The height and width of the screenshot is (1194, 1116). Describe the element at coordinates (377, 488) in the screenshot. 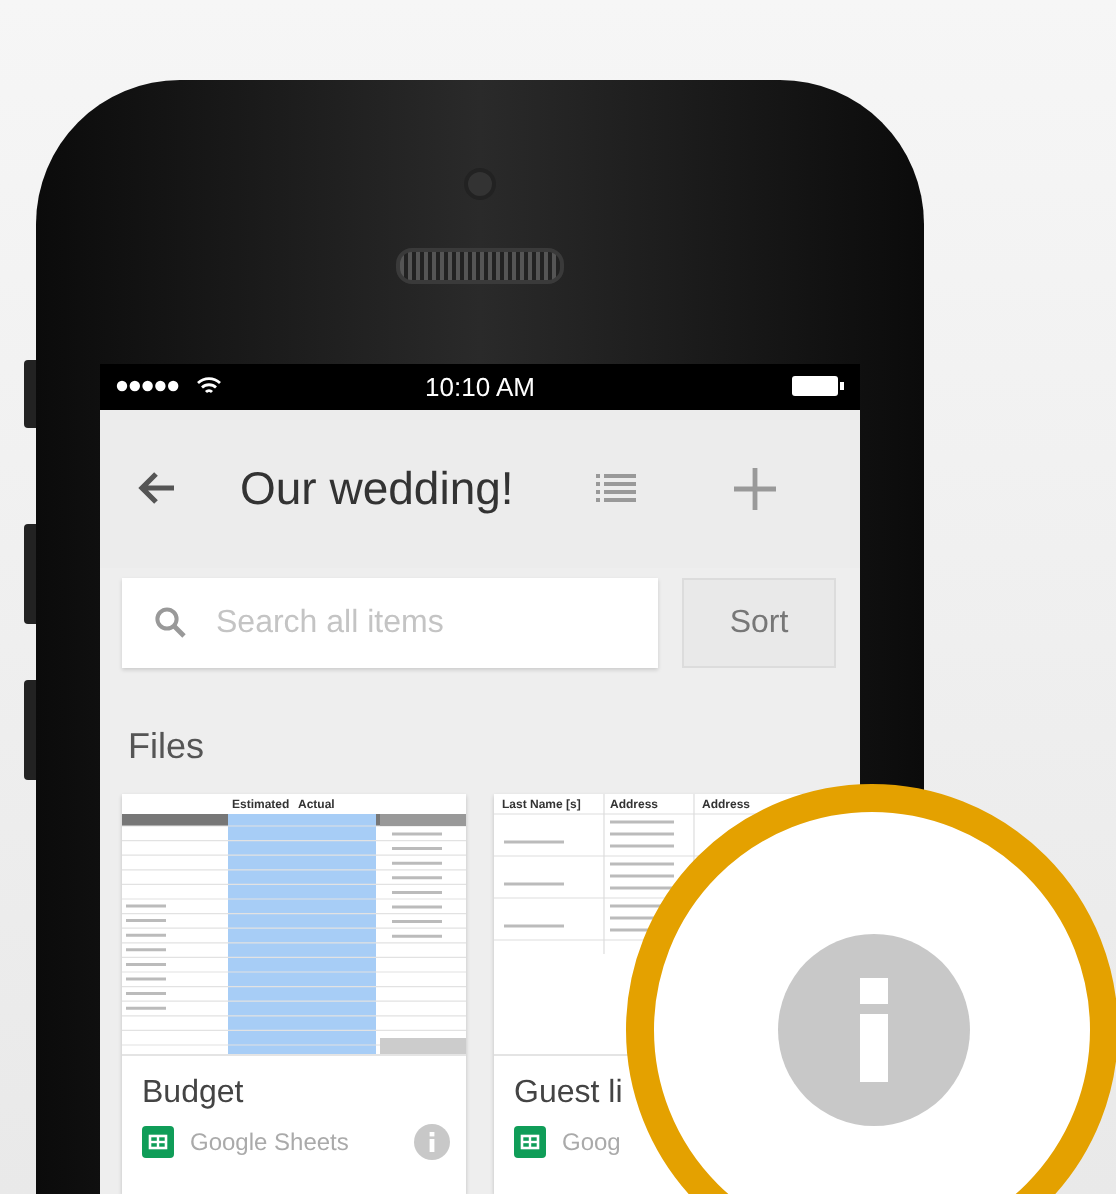

I see `page-title: Our wedding!` at that location.